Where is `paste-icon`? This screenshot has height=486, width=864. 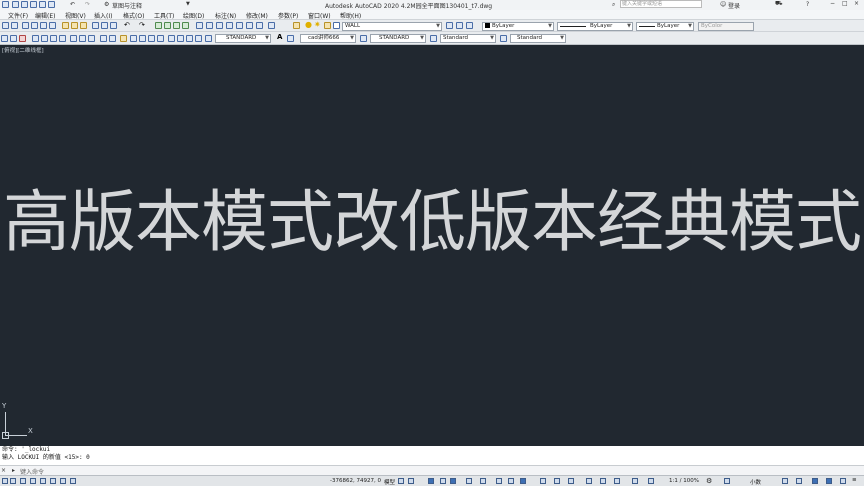 paste-icon is located at coordinates (83, 25).